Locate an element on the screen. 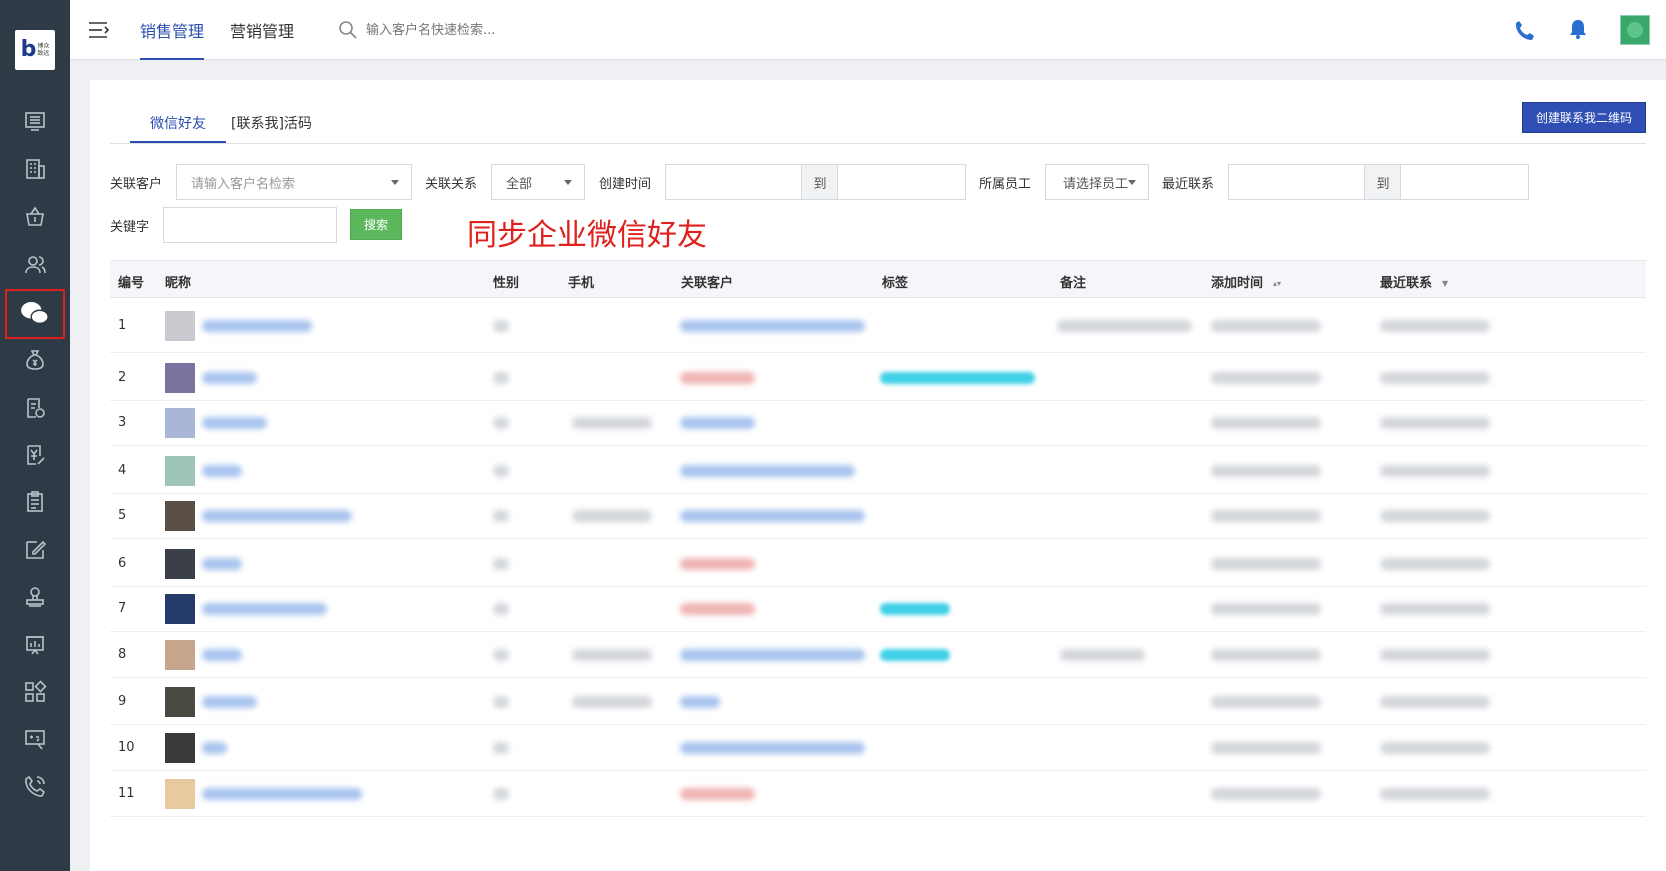  relation-filter-value: 全部 is located at coordinates (519, 184).